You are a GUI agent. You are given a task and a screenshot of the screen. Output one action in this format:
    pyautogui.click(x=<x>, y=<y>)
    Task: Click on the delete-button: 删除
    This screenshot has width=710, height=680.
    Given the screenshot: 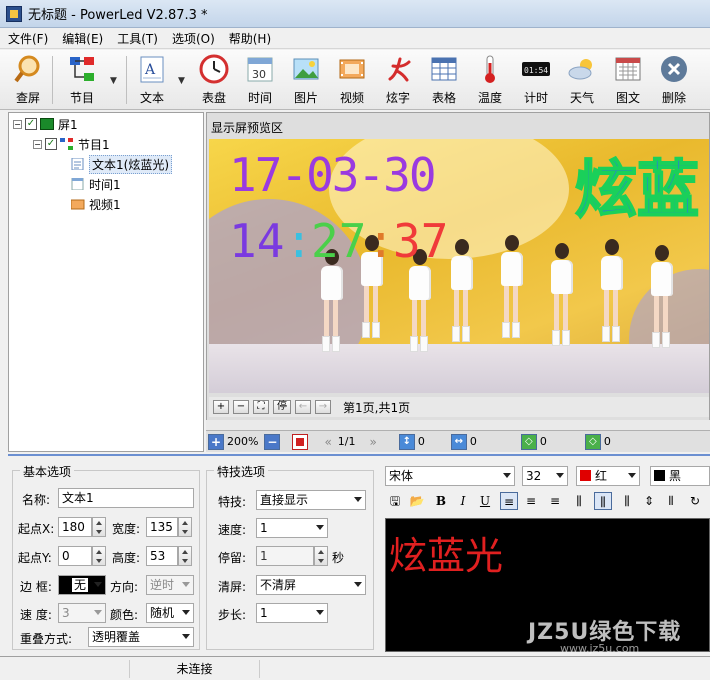 What is the action you would take?
    pyautogui.click(x=674, y=80)
    